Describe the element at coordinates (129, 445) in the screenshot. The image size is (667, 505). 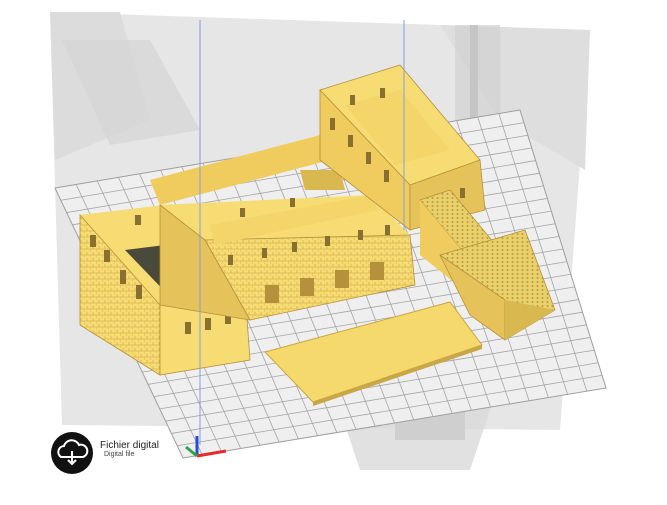
I see `badge-title: Fichier digital` at that location.